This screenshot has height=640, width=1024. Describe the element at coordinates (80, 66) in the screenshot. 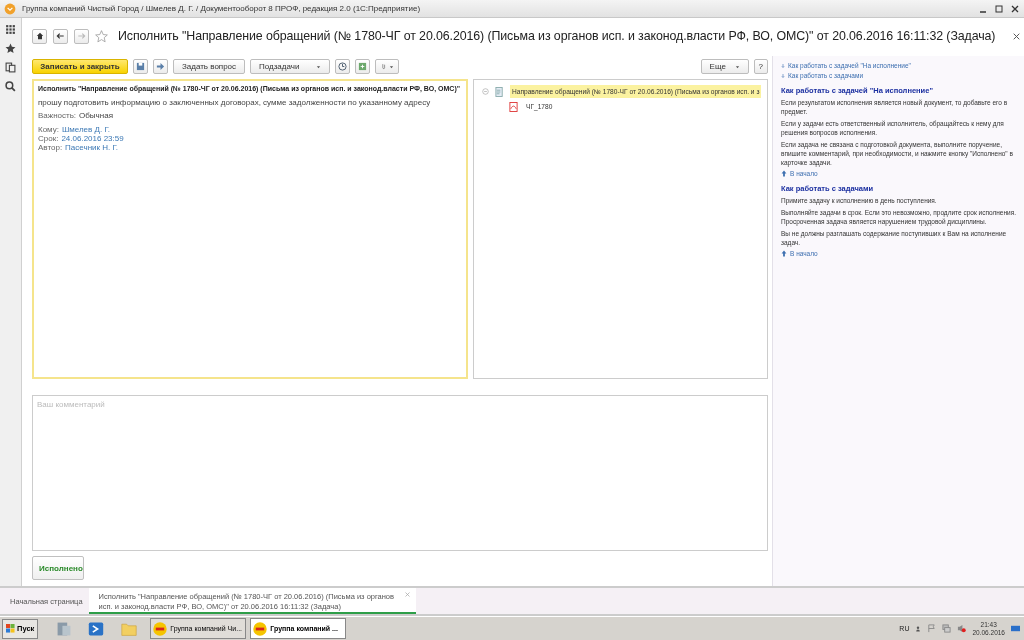

I see `save-and-close-button: Записать и закрыть` at that location.